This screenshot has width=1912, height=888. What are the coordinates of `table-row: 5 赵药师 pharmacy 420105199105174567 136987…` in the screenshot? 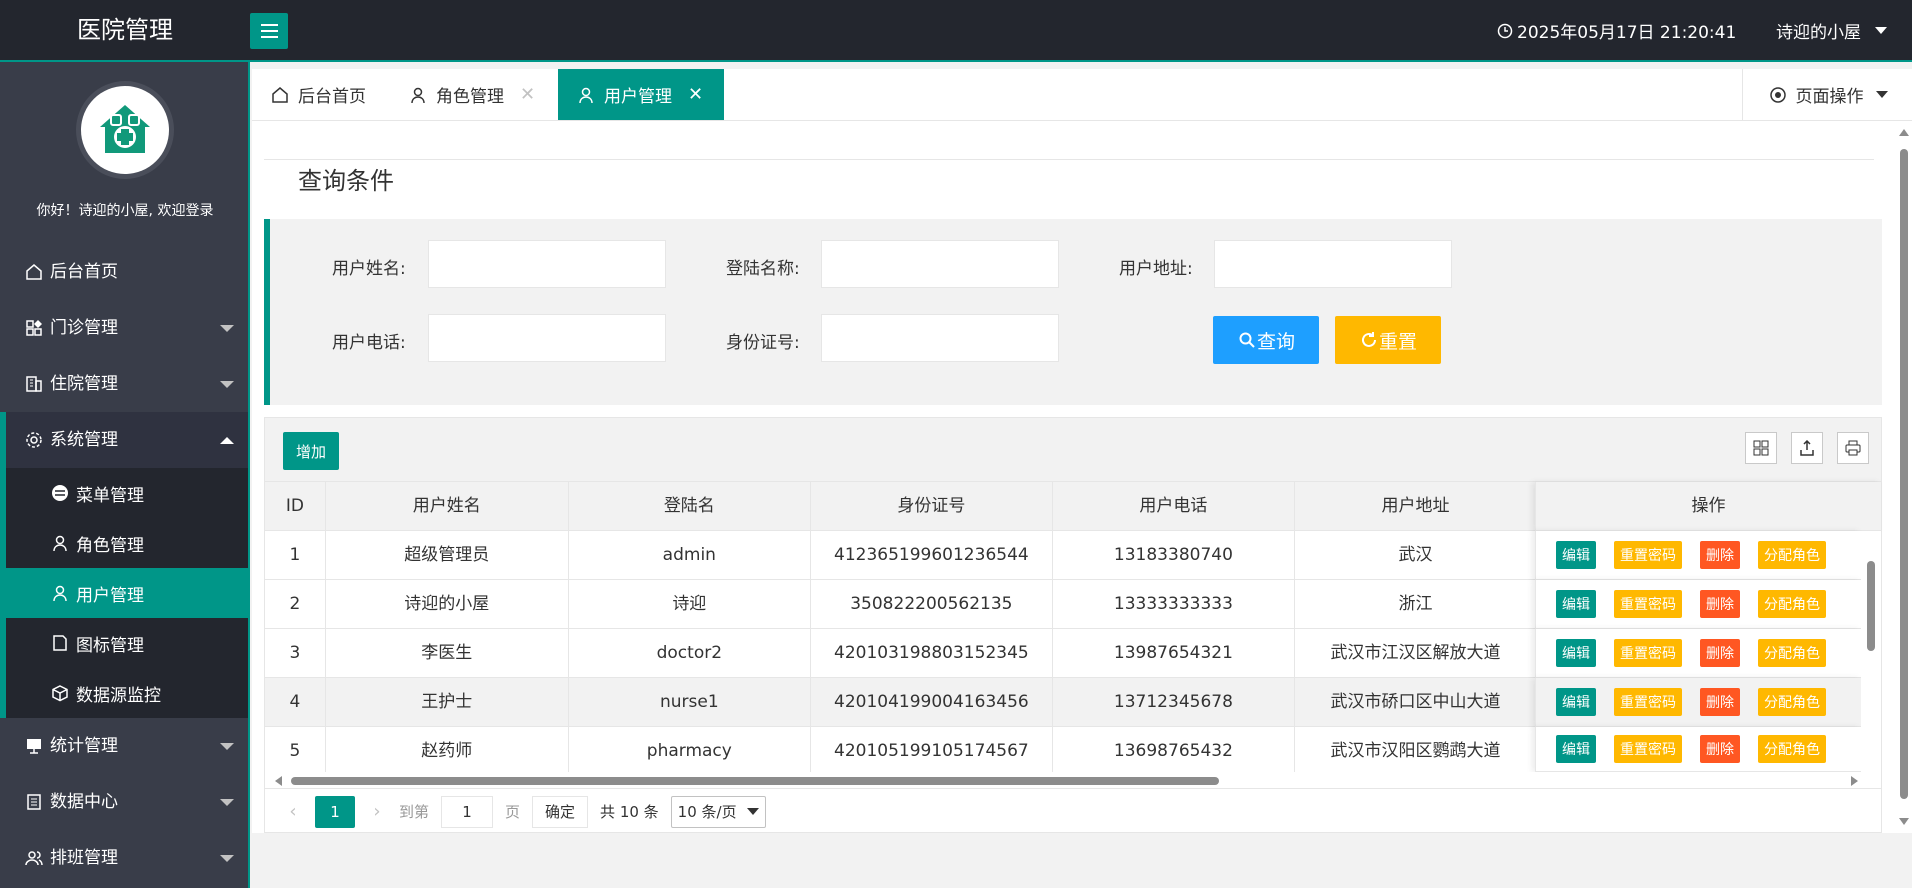 It's located at (901, 751).